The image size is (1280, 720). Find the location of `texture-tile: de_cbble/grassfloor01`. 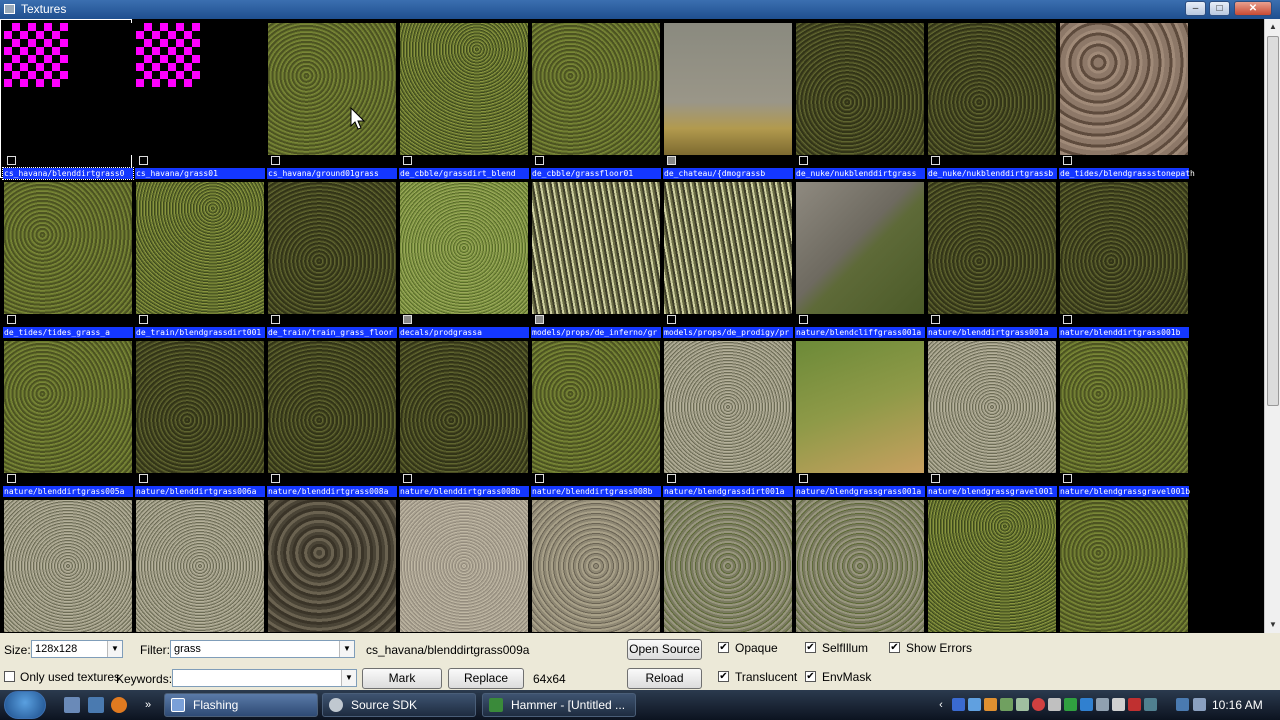

texture-tile: de_cbble/grassfloor01 is located at coordinates (594, 99).